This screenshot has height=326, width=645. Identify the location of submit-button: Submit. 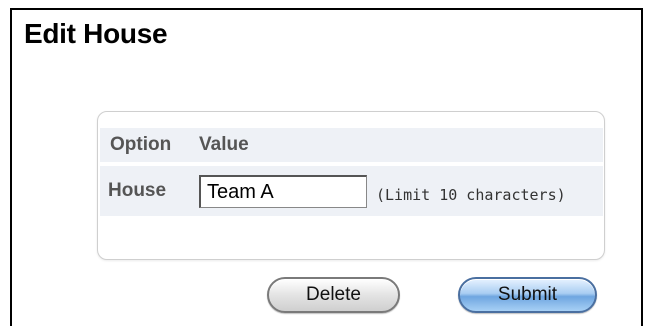
(527, 295).